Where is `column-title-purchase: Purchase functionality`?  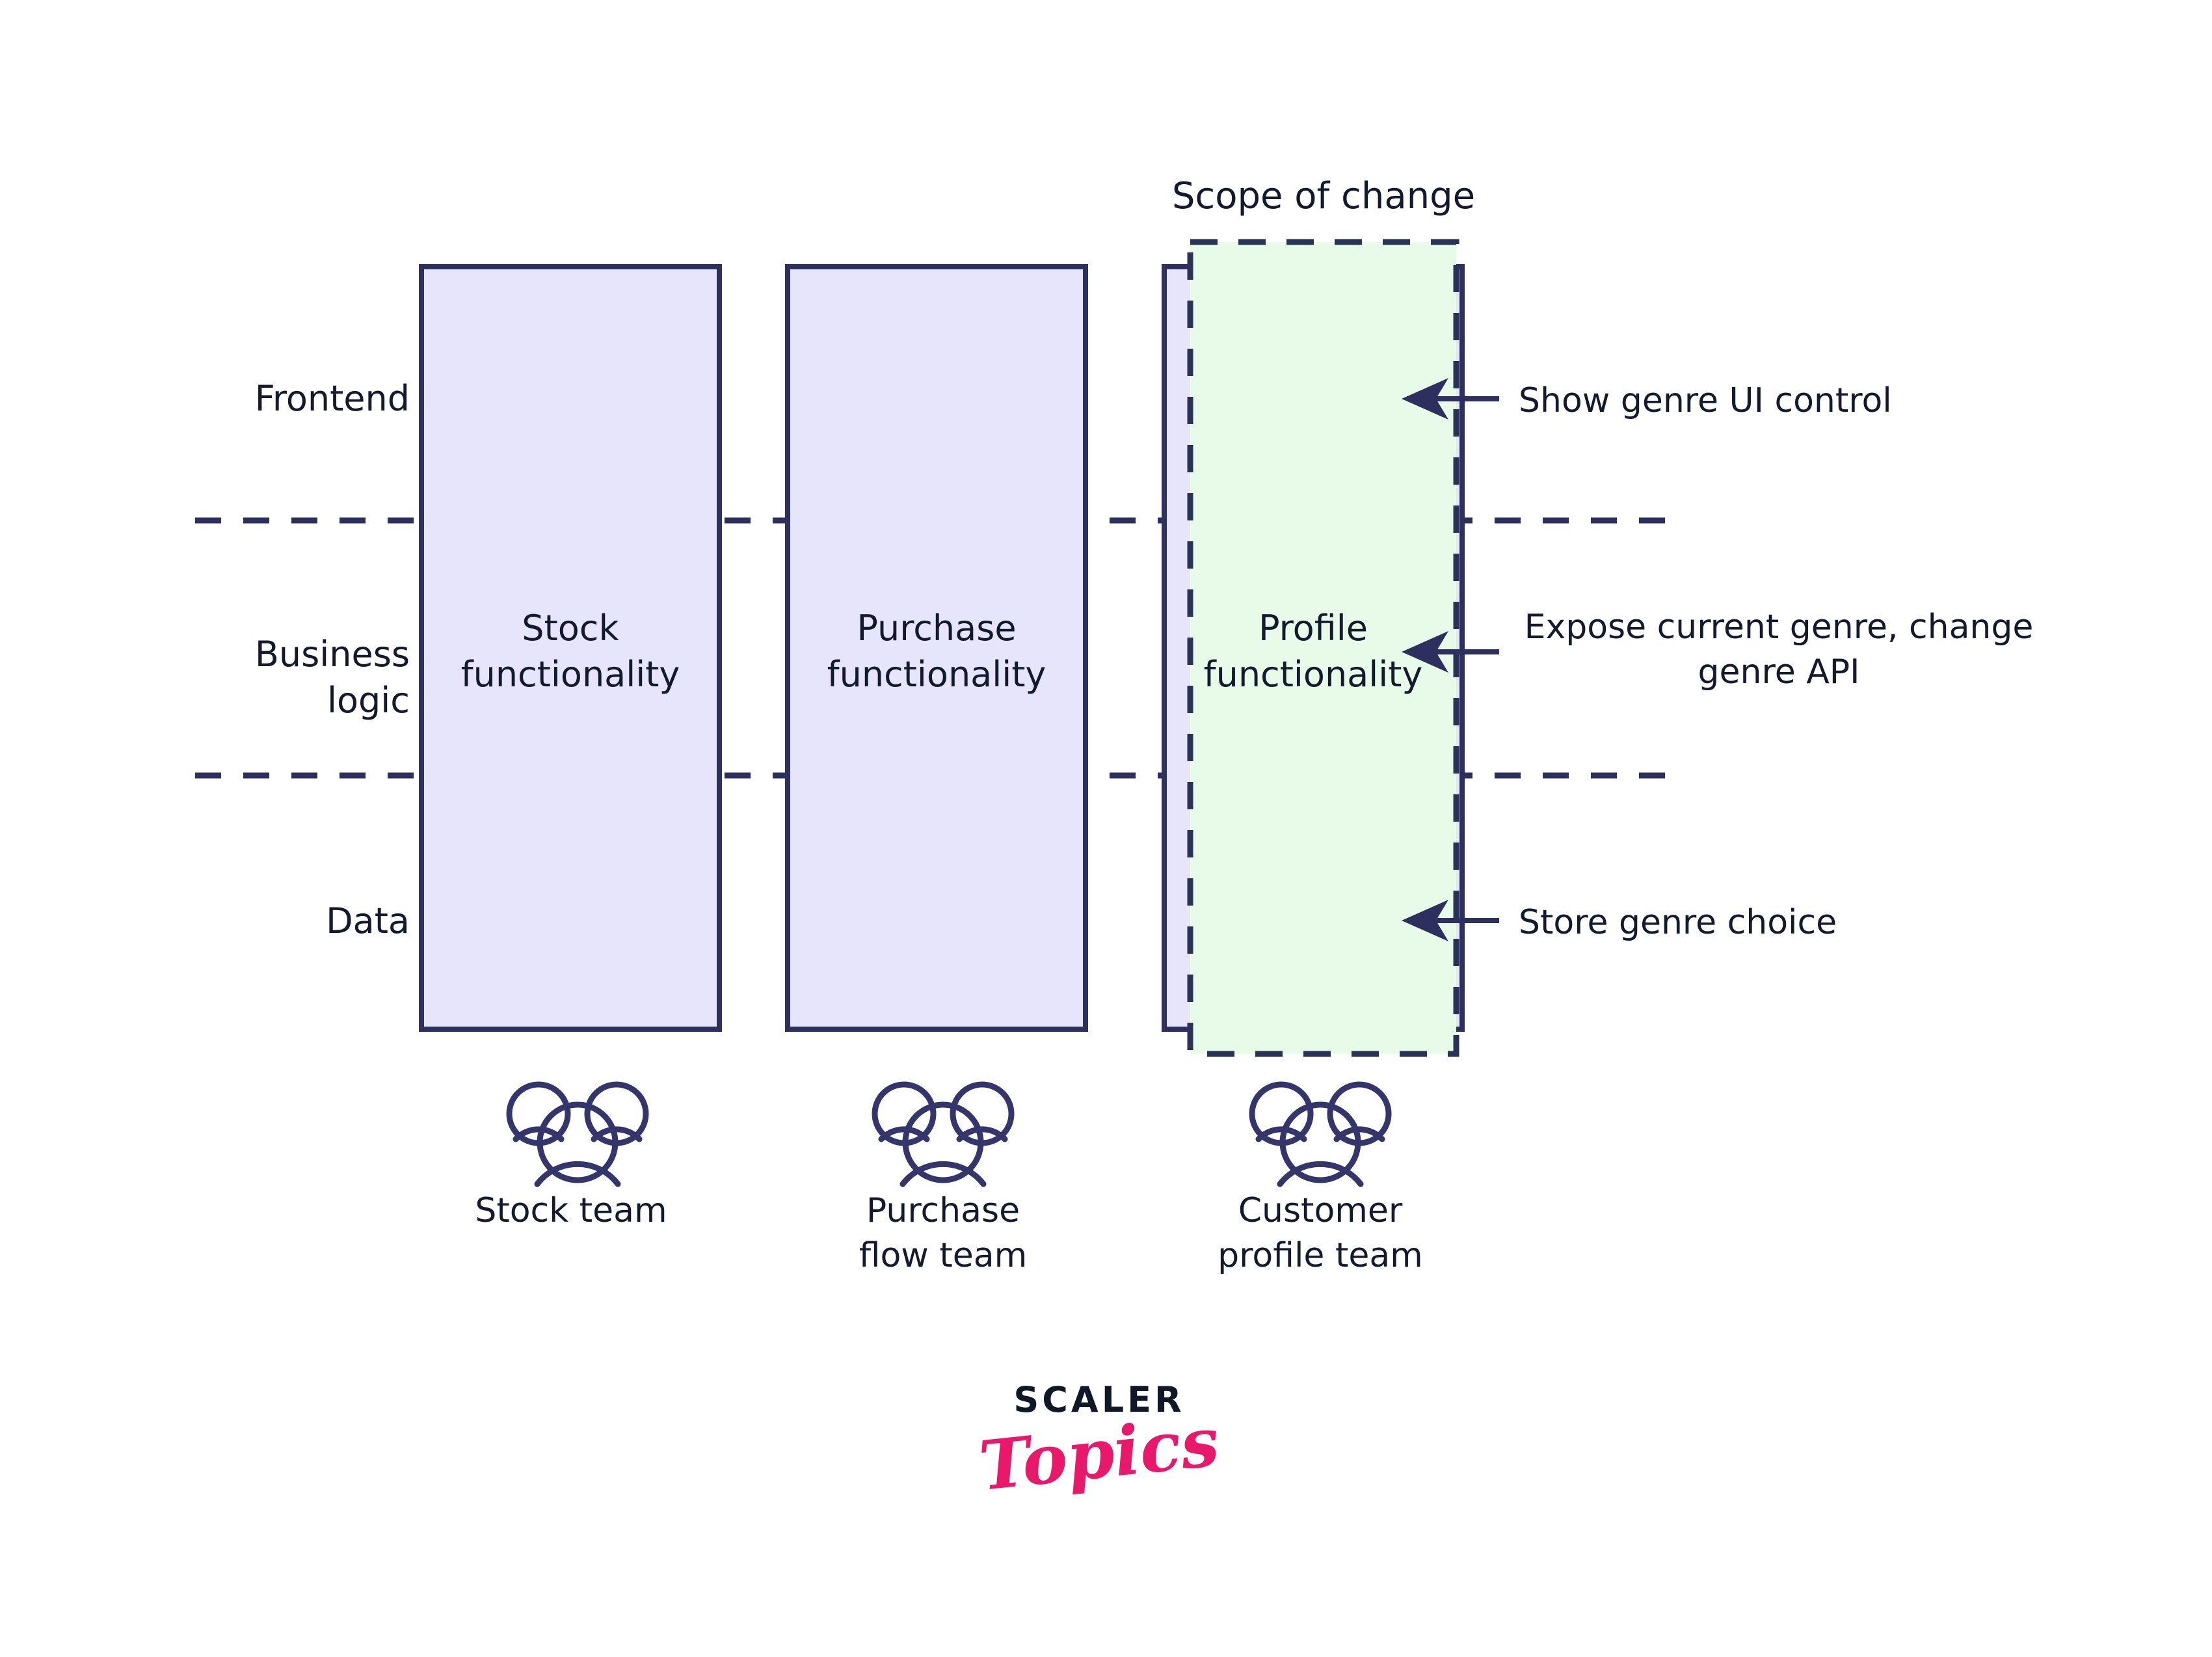
column-title-purchase: Purchase functionality is located at coordinates (936, 651).